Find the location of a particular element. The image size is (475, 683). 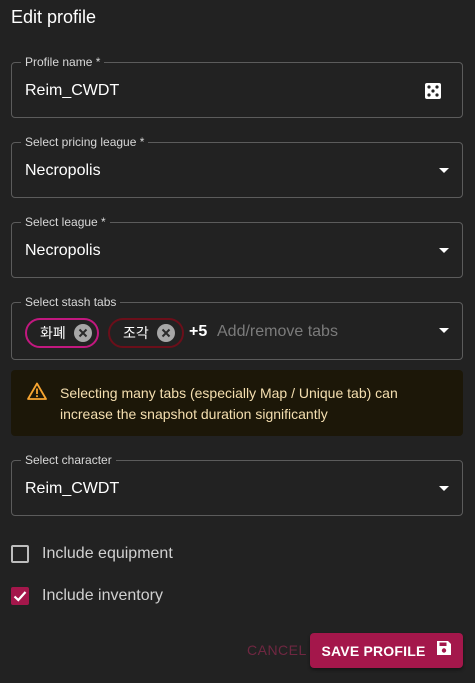

character-label: Select character is located at coordinates (68, 460).